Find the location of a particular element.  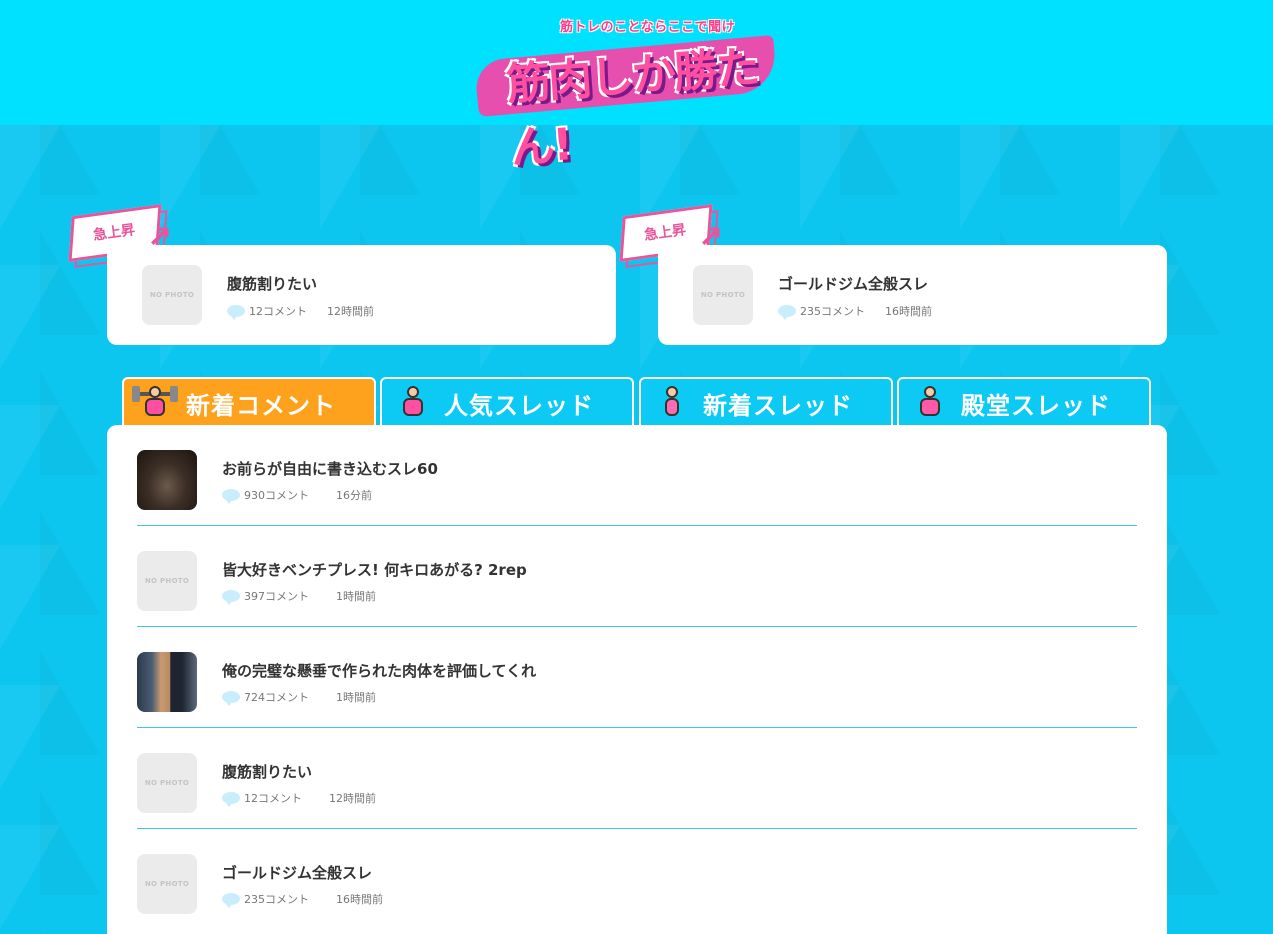

thread-row: お前らが自由に書き込むスレ60 930コメント 16分前 is located at coordinates (637, 475).